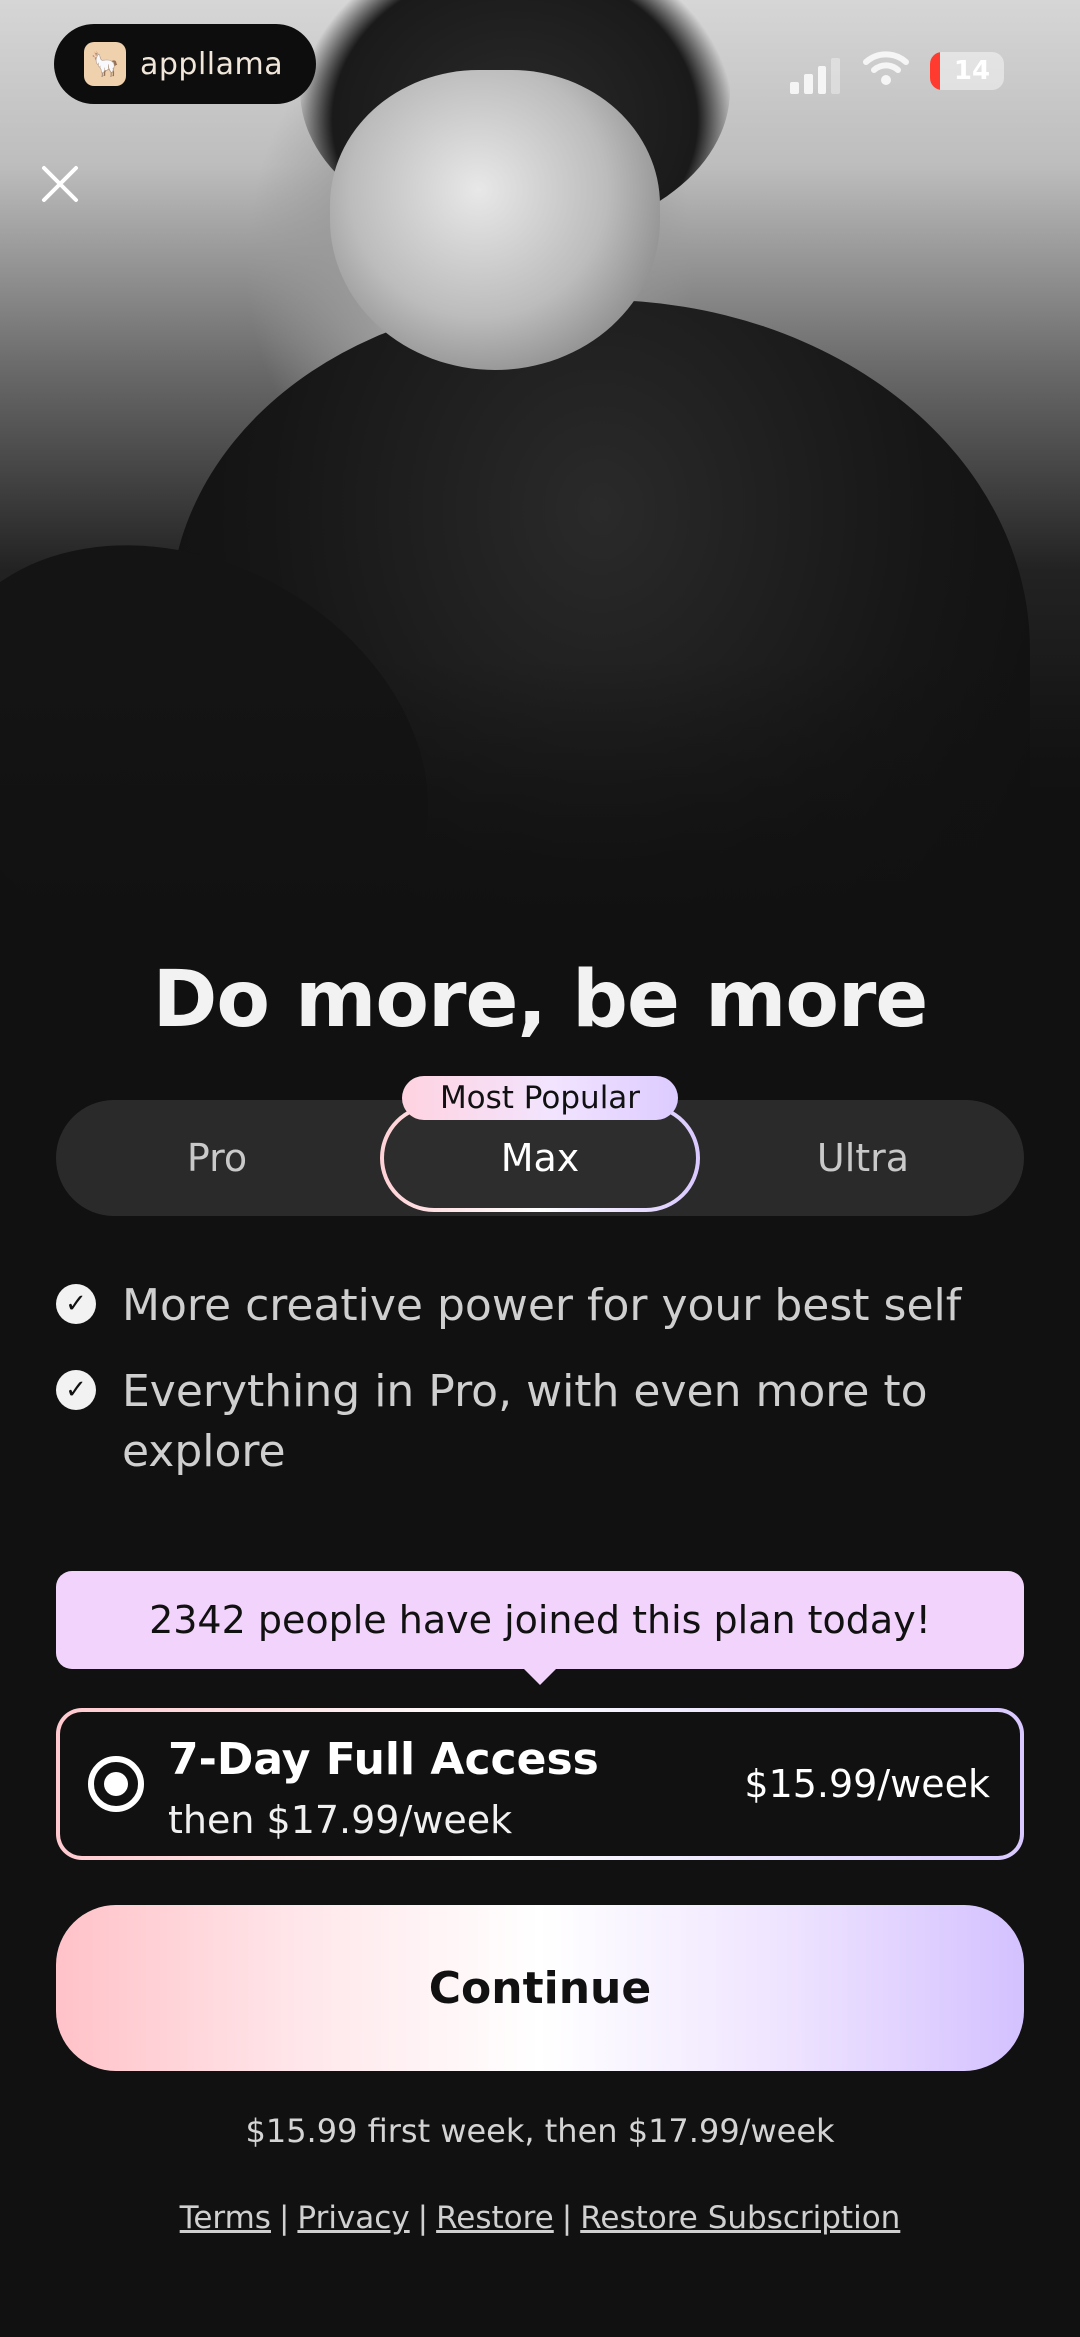 The height and width of the screenshot is (2337, 1080). Describe the element at coordinates (340, 1820) in the screenshot. I see `plan-subtitle: then $17.99/week` at that location.